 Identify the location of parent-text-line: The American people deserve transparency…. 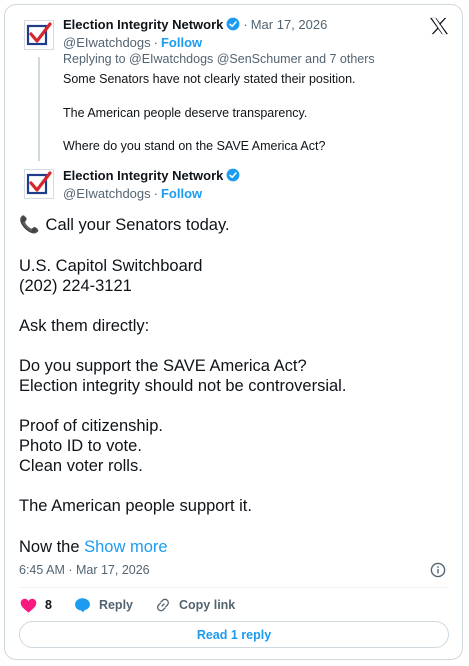
(185, 113).